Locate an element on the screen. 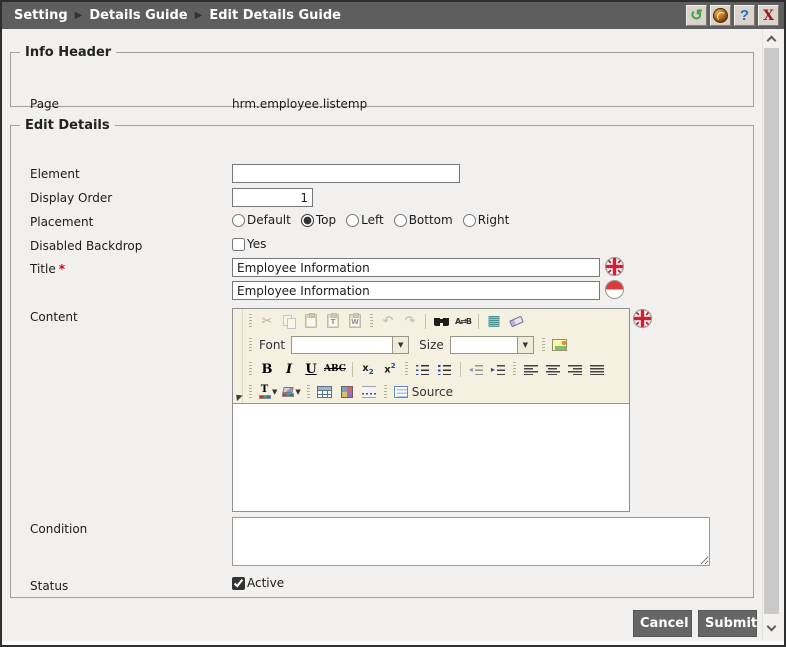 Image resolution: width=786 pixels, height=647 pixels. condition-textarea is located at coordinates (471, 541).